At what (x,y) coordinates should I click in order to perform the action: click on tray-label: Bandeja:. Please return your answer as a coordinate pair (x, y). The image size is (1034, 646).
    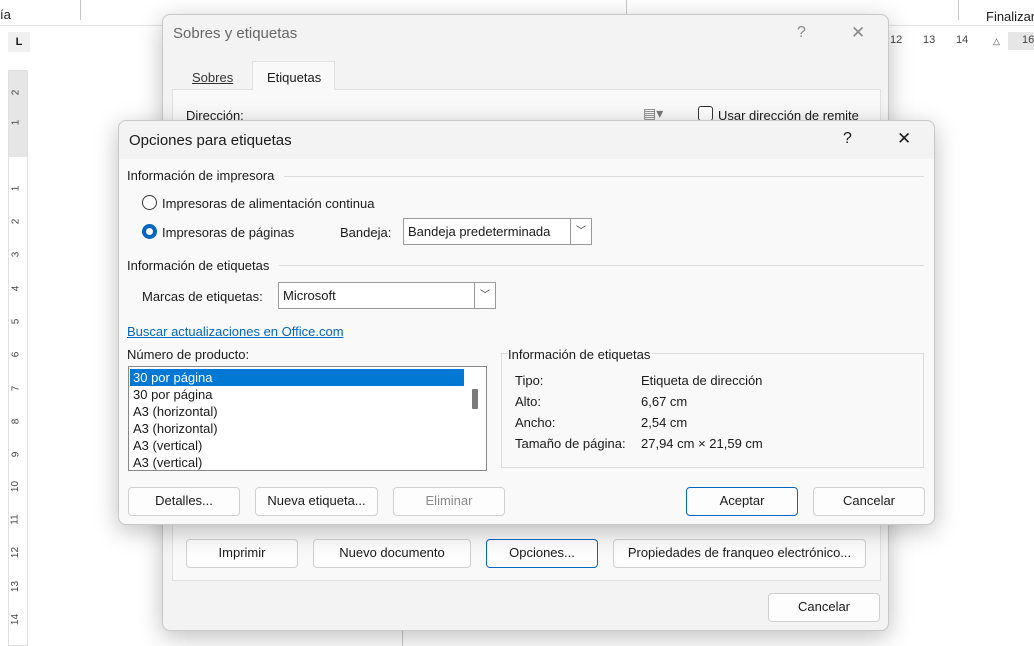
    Looking at the image, I should click on (366, 232).